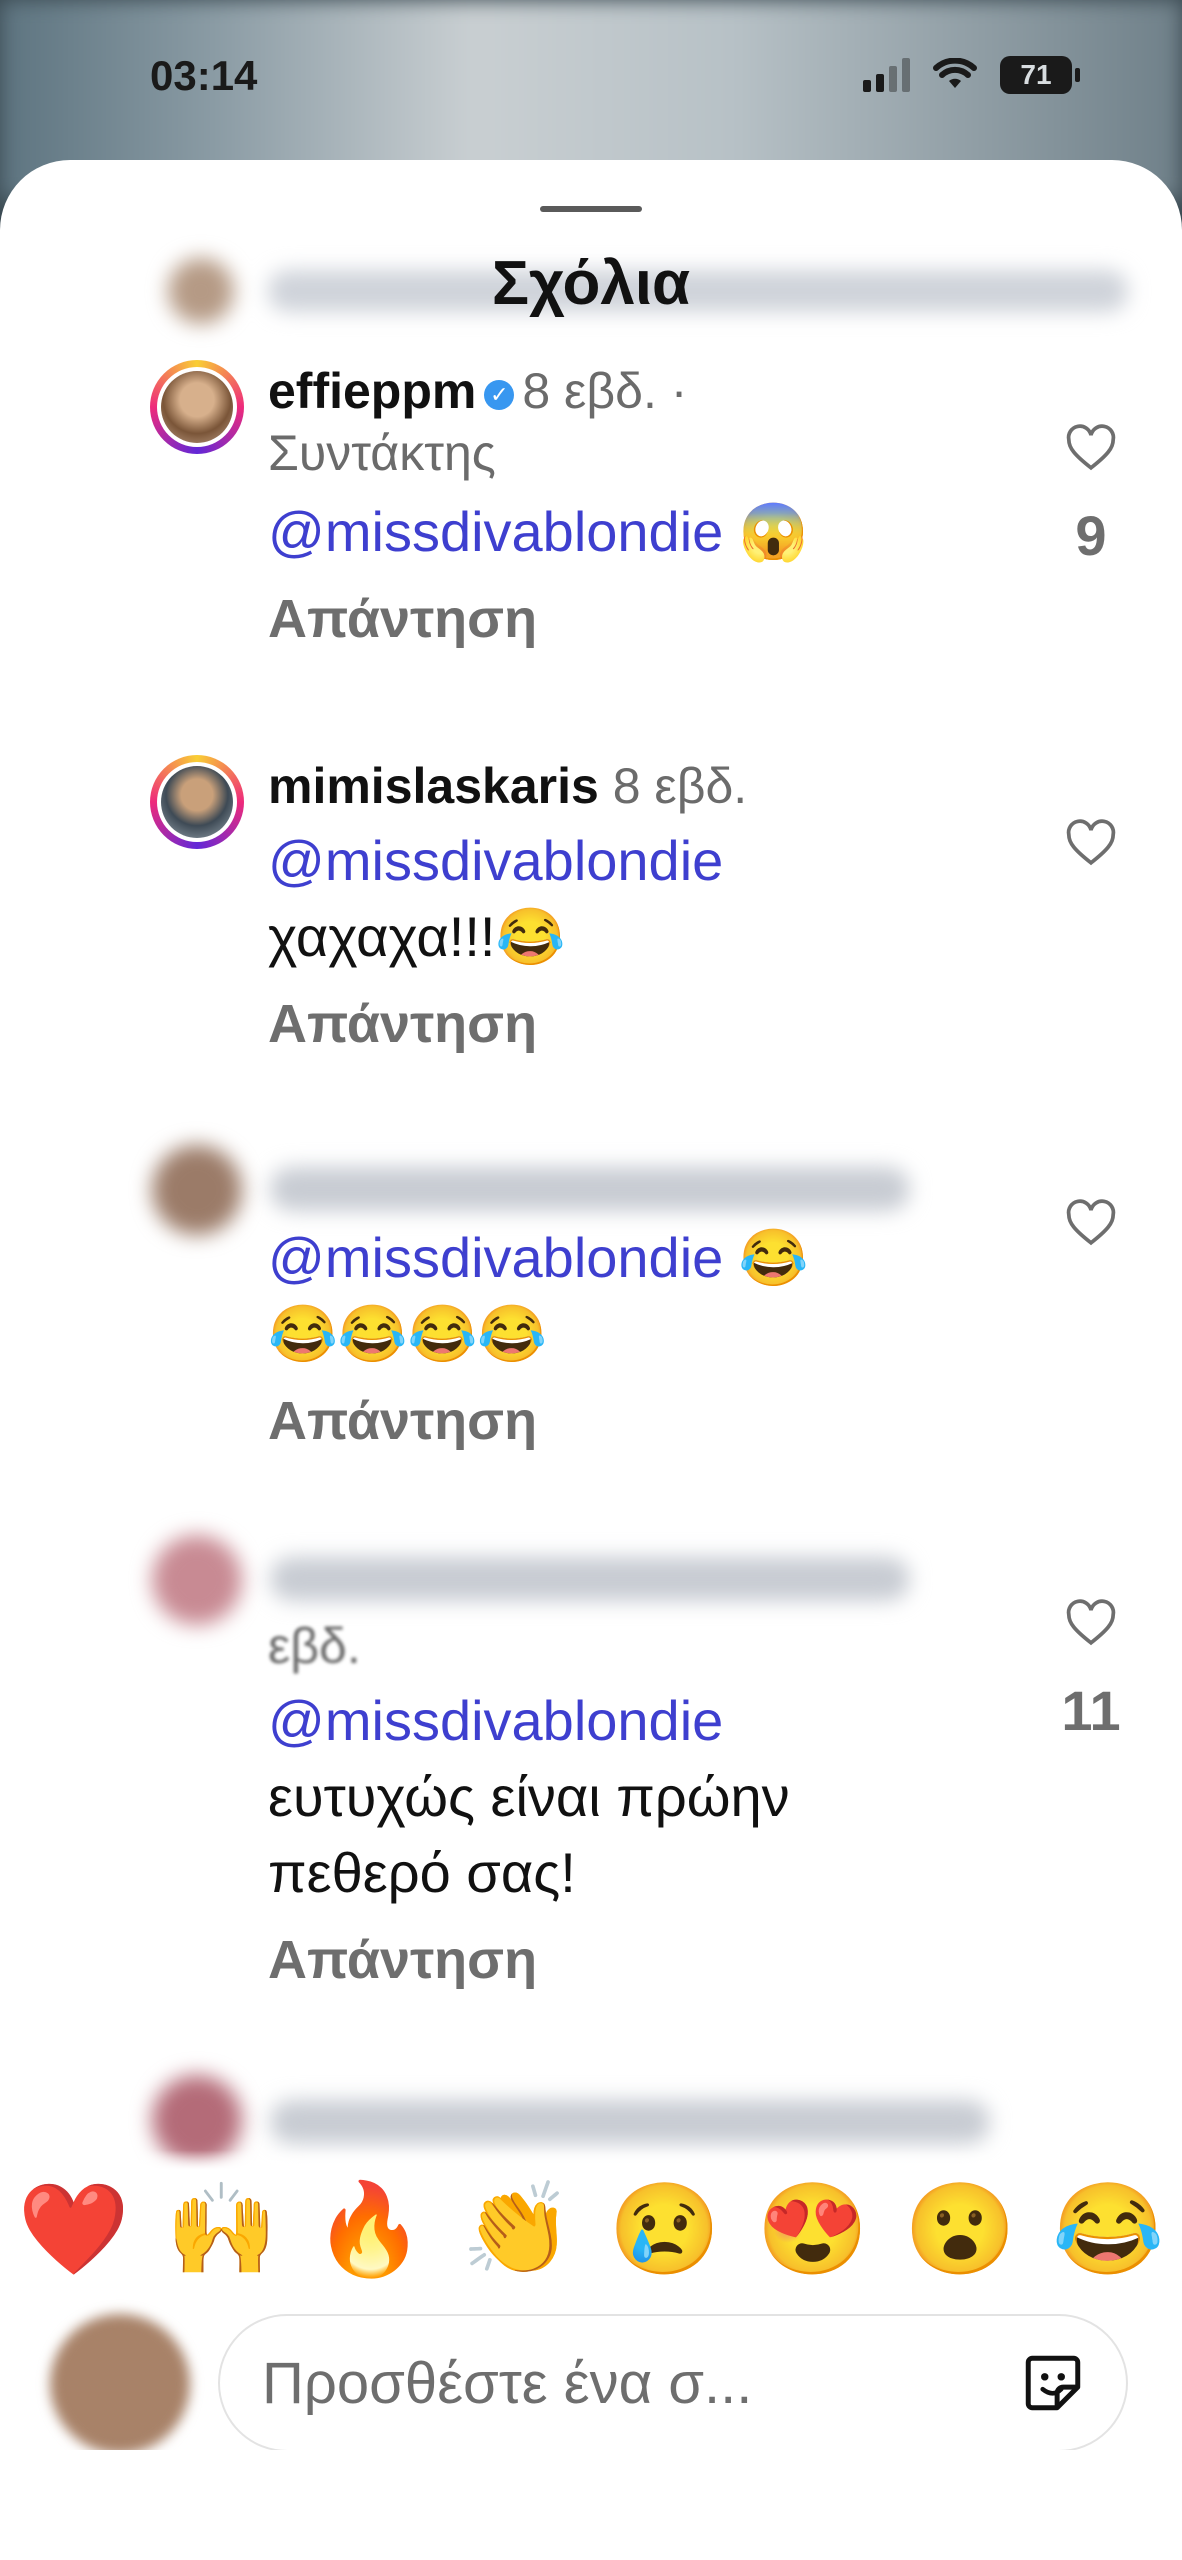 The image size is (1182, 2560). Describe the element at coordinates (773, 1257) in the screenshot. I see `comment-text: 😂` at that location.